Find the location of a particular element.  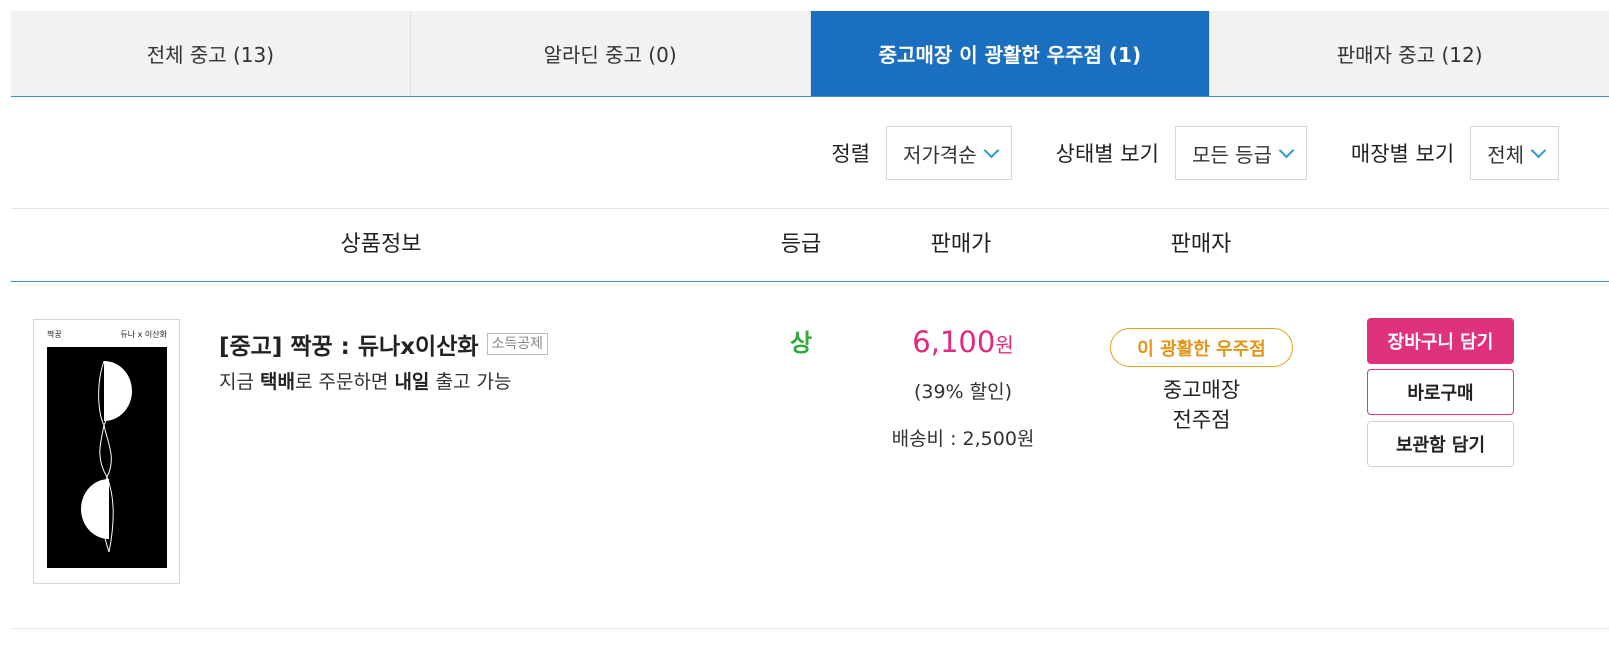

tab-aladin-used: 알라딘 중고 (0) is located at coordinates (610, 53).